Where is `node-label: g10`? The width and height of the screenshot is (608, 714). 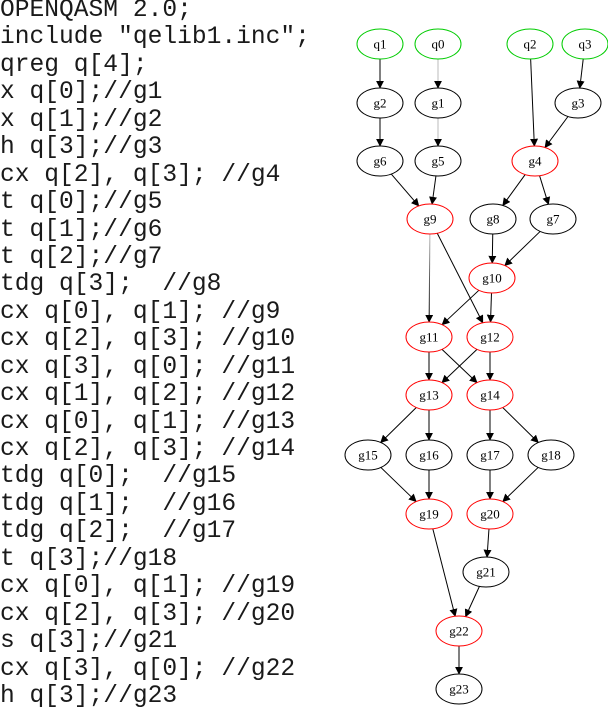 node-label: g10 is located at coordinates (492, 278).